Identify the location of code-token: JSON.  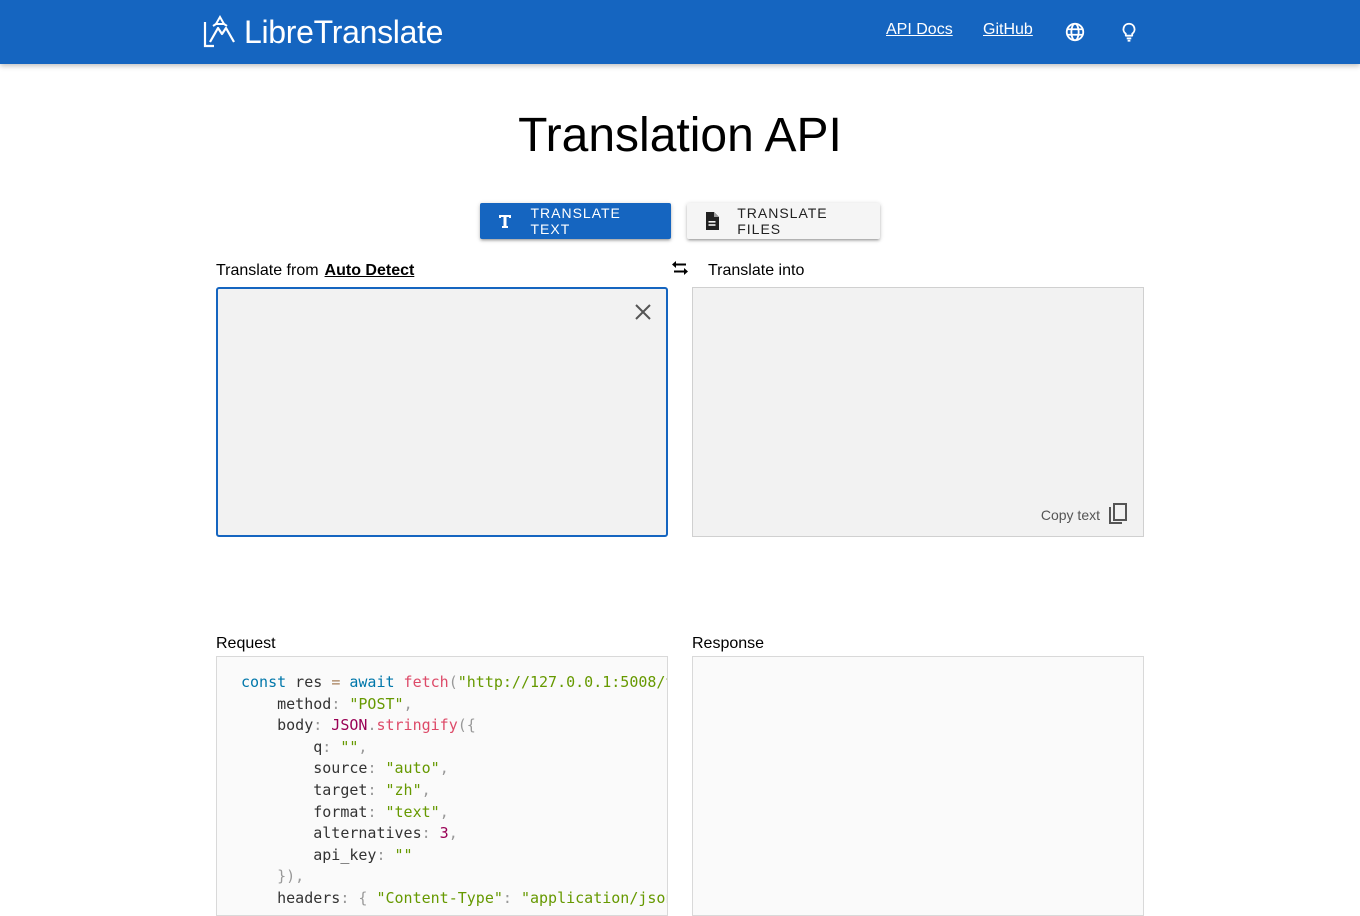
(345, 725).